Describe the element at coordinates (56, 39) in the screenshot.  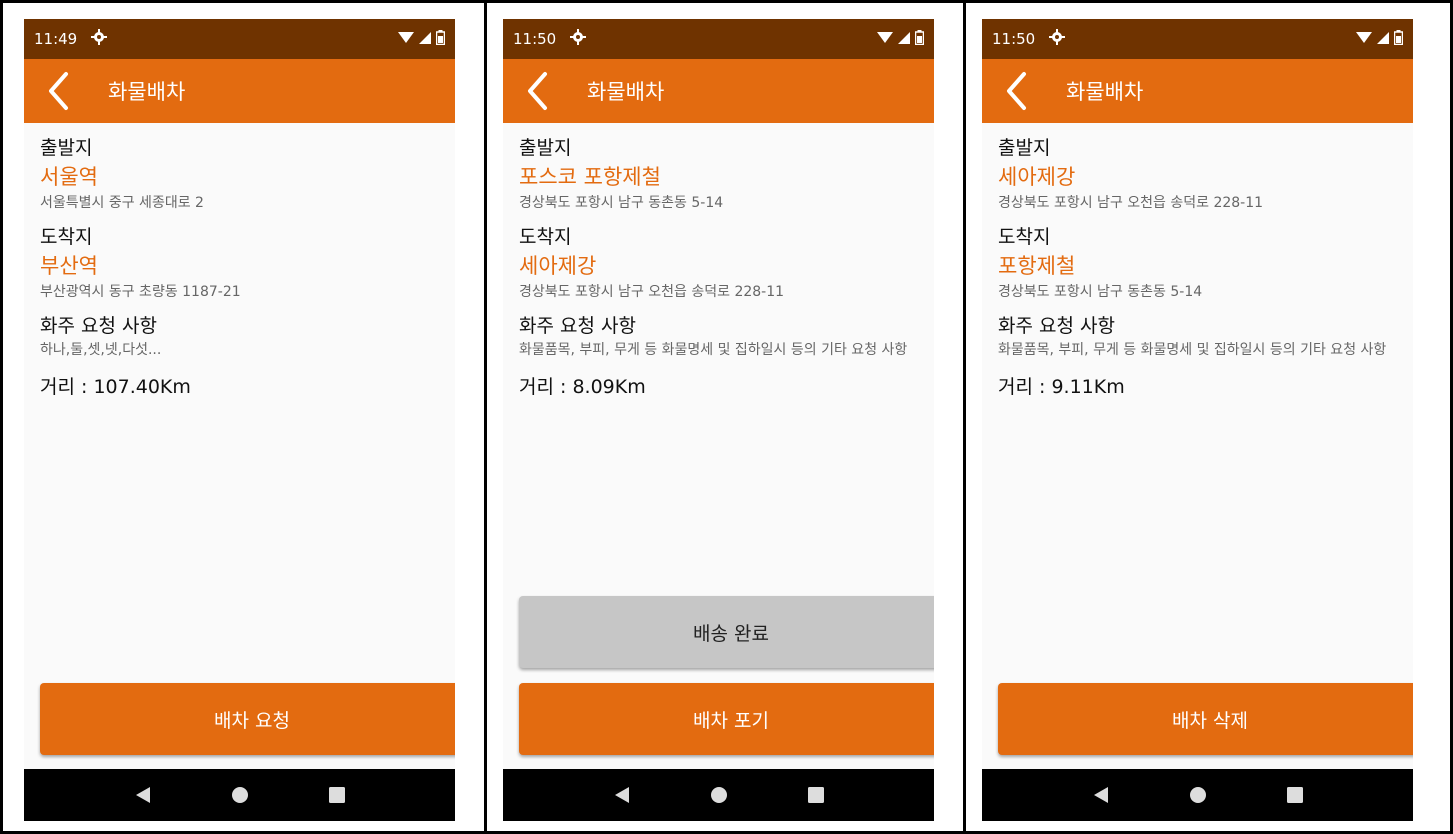
I see `status-time: 11:49` at that location.